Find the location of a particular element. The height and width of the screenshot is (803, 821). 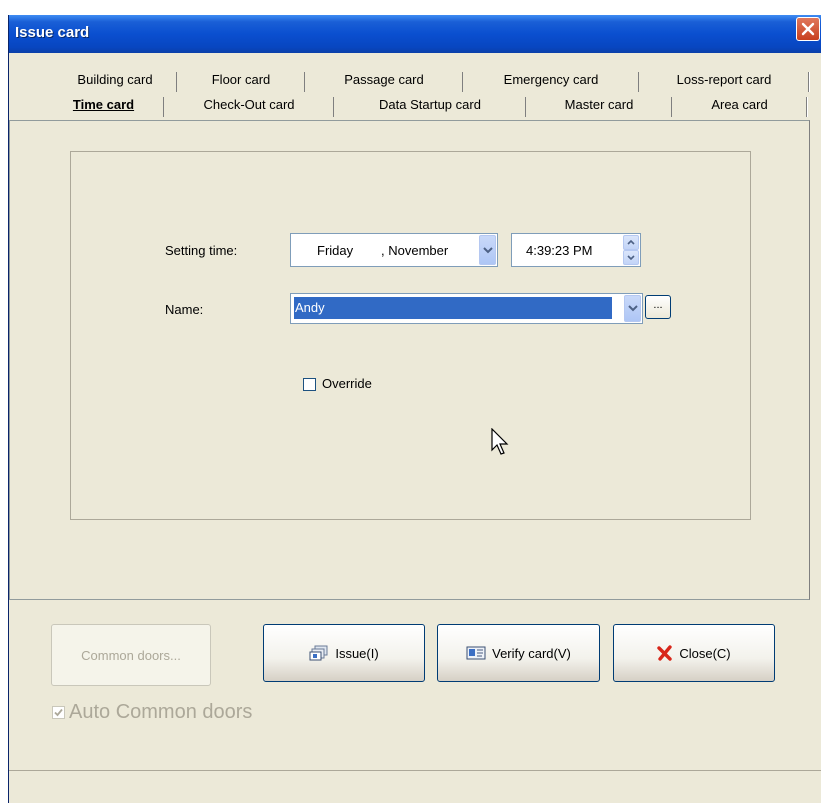

card-stack-icon is located at coordinates (318, 653).